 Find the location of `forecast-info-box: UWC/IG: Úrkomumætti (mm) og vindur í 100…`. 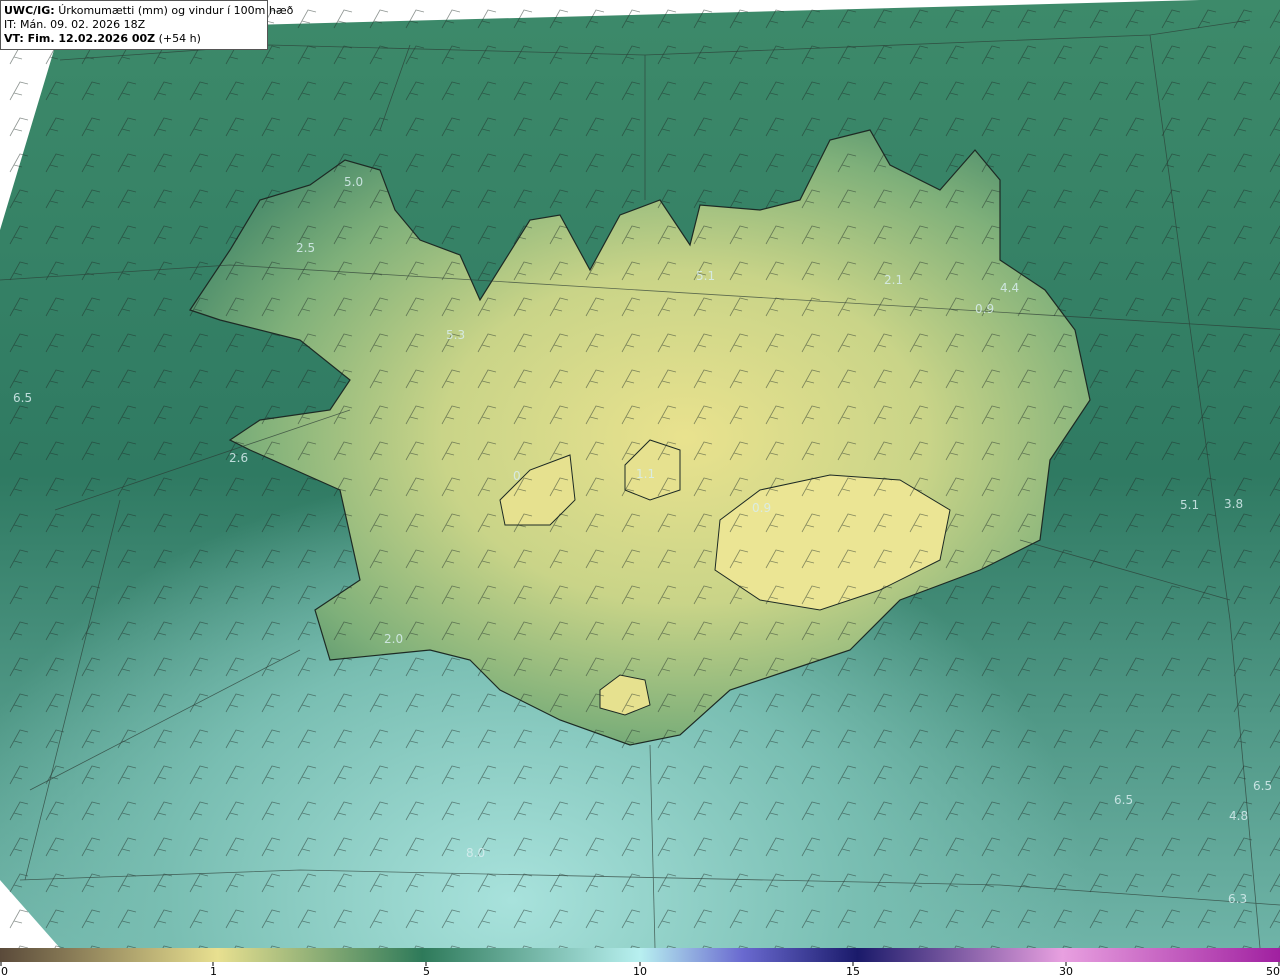

forecast-info-box: UWC/IG: Úrkomumætti (mm) og vindur í 100… is located at coordinates (146, 25).